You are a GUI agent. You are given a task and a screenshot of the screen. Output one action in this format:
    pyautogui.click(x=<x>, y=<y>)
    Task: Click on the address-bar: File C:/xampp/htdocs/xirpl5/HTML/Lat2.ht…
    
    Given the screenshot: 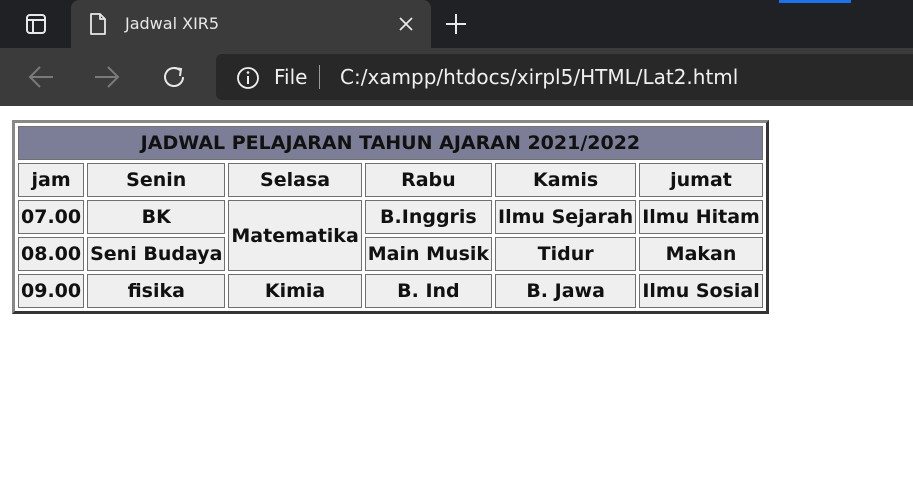 What is the action you would take?
    pyautogui.click(x=564, y=77)
    